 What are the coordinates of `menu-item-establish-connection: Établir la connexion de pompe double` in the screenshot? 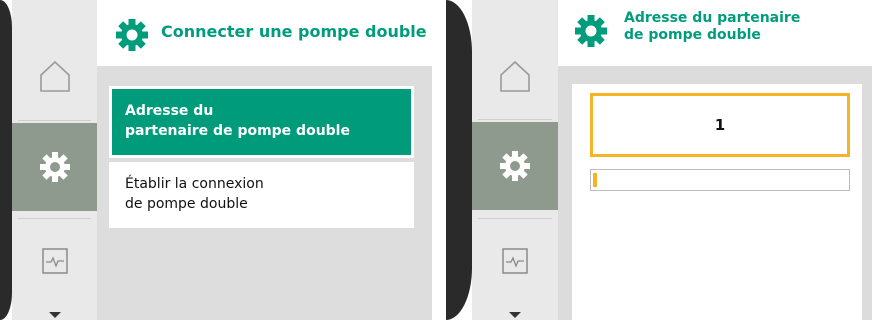 It's located at (261, 195).